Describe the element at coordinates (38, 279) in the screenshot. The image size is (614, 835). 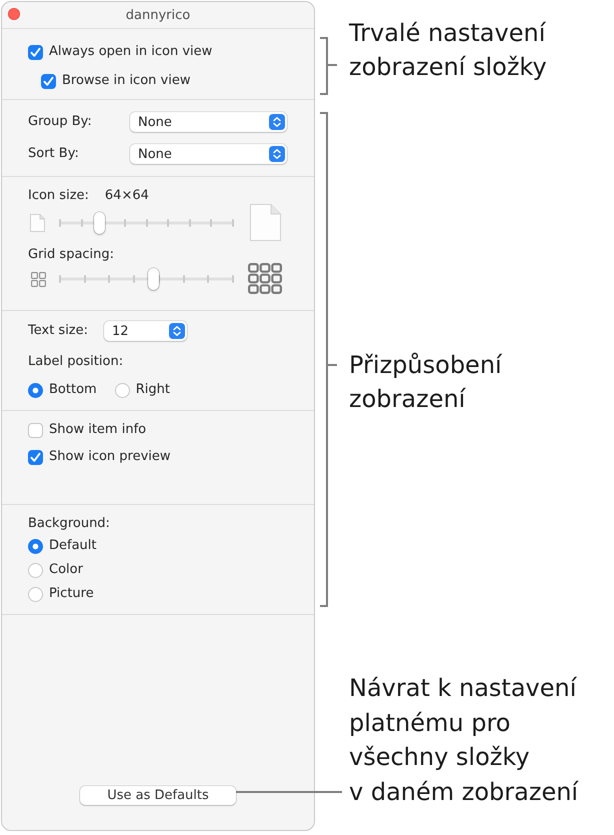
I see `small-grid-icon` at that location.